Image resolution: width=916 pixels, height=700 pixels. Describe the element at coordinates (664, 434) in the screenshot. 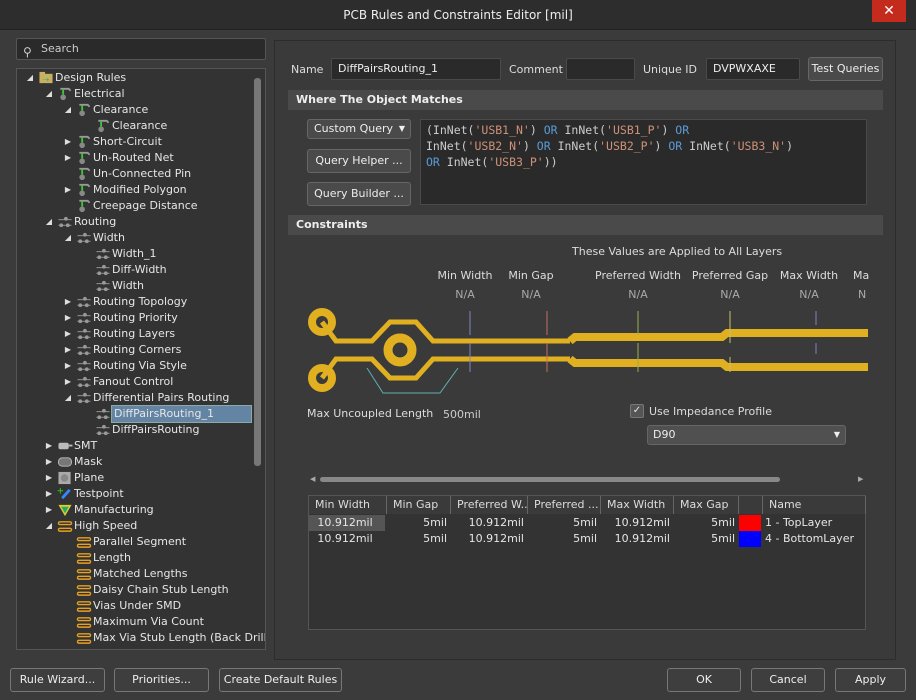

I see `impedance-profile-value: D90` at that location.